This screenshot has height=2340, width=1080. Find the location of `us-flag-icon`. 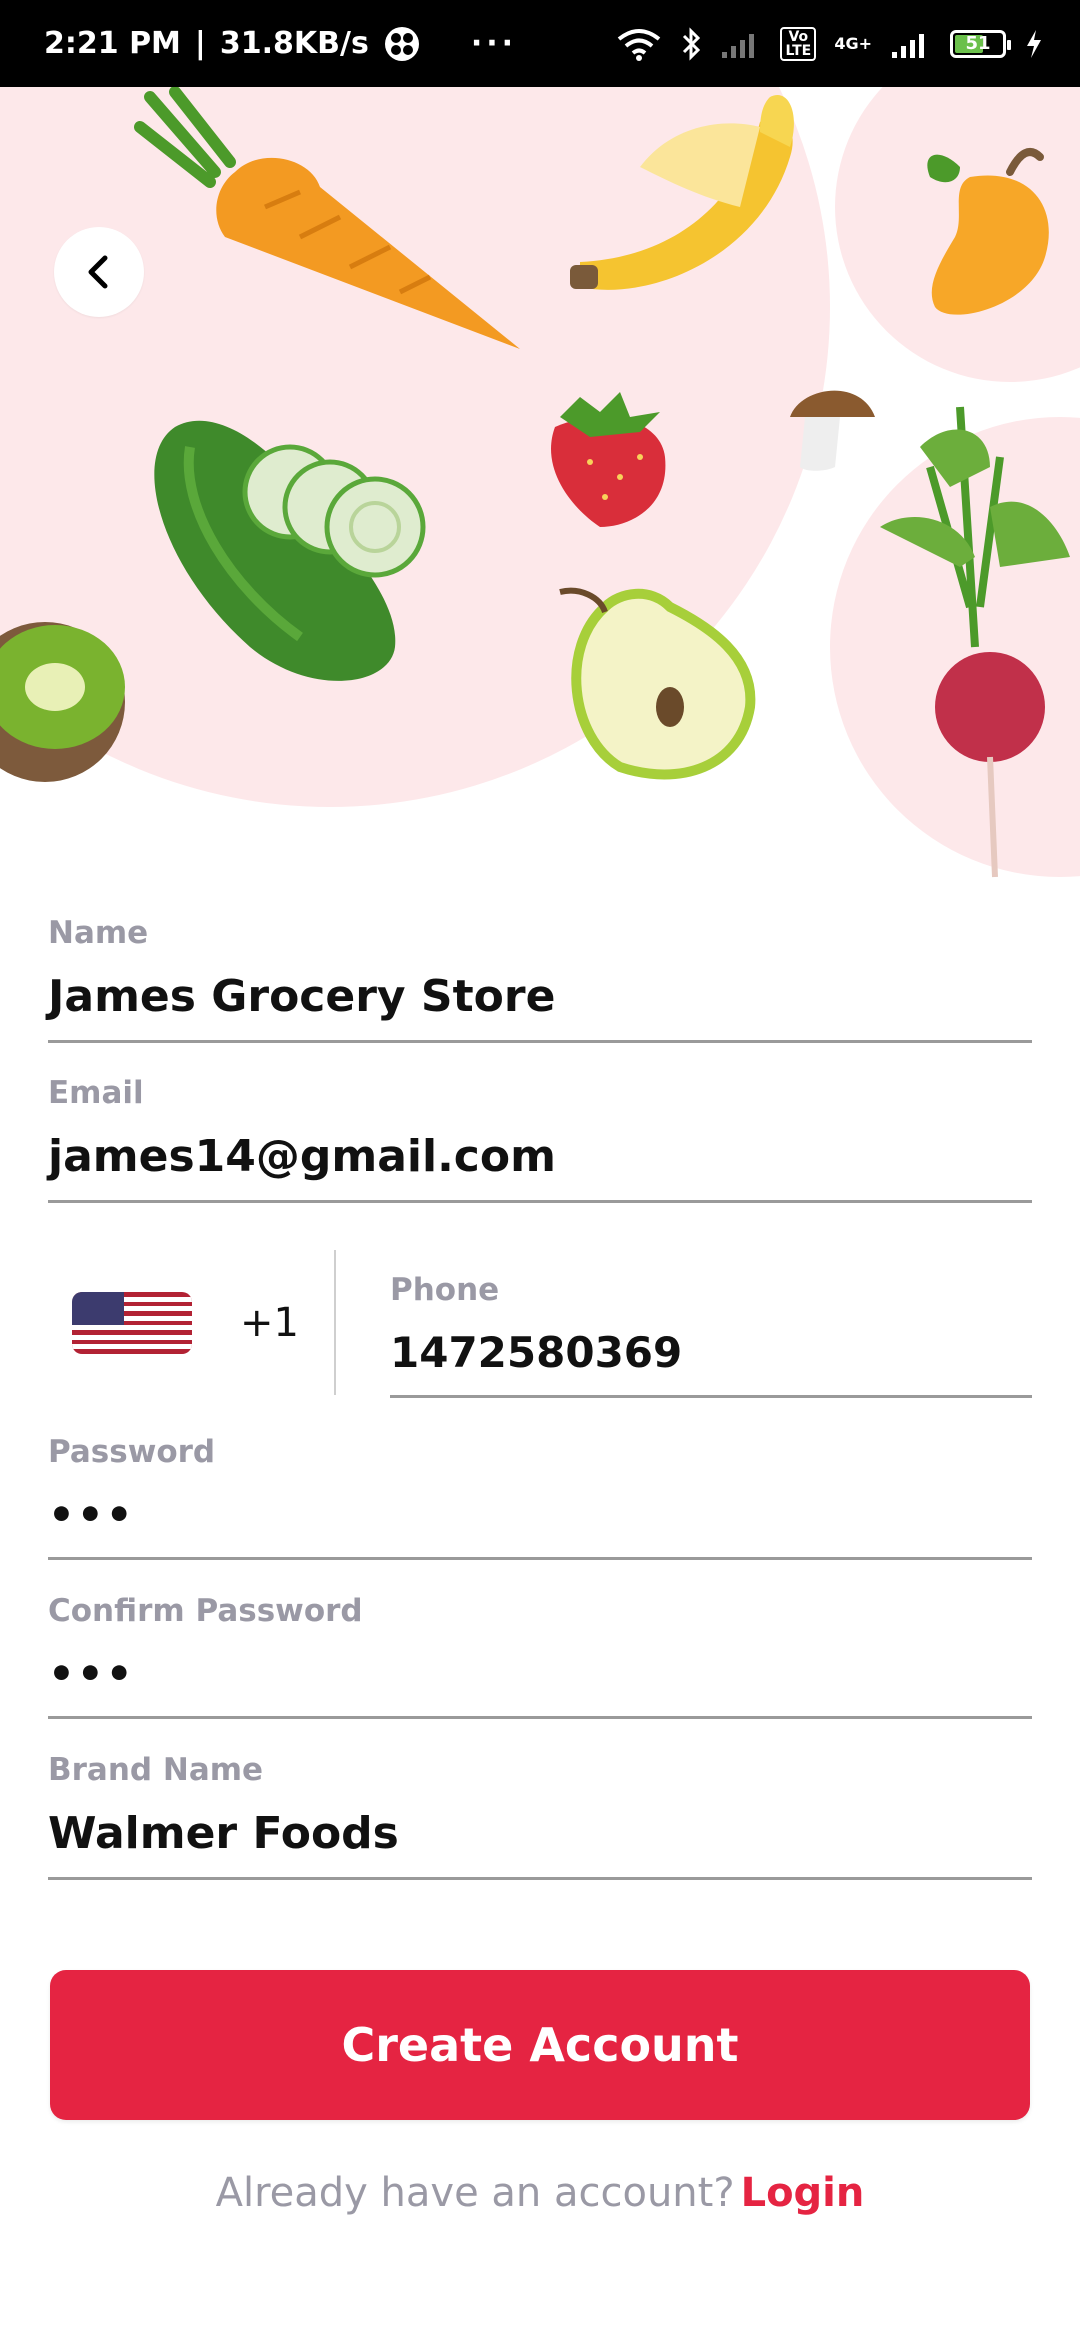

us-flag-icon is located at coordinates (132, 1322).